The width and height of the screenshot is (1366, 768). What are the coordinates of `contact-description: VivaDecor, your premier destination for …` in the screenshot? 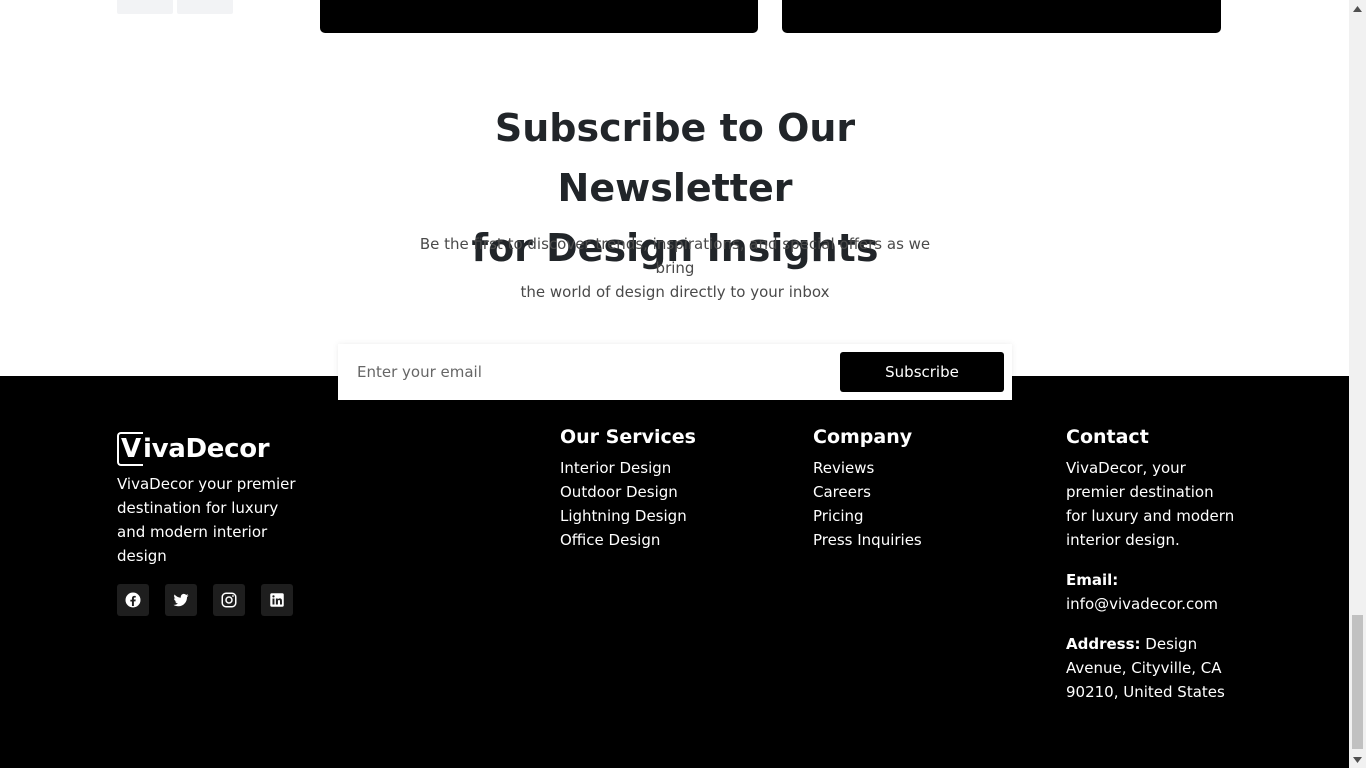 It's located at (1150, 504).